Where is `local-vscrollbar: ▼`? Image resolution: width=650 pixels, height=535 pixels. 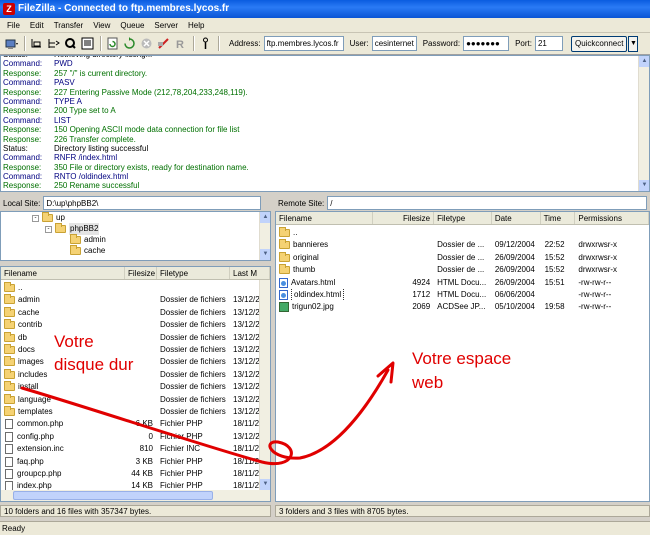
local-vscrollbar: ▼ is located at coordinates (264, 385).